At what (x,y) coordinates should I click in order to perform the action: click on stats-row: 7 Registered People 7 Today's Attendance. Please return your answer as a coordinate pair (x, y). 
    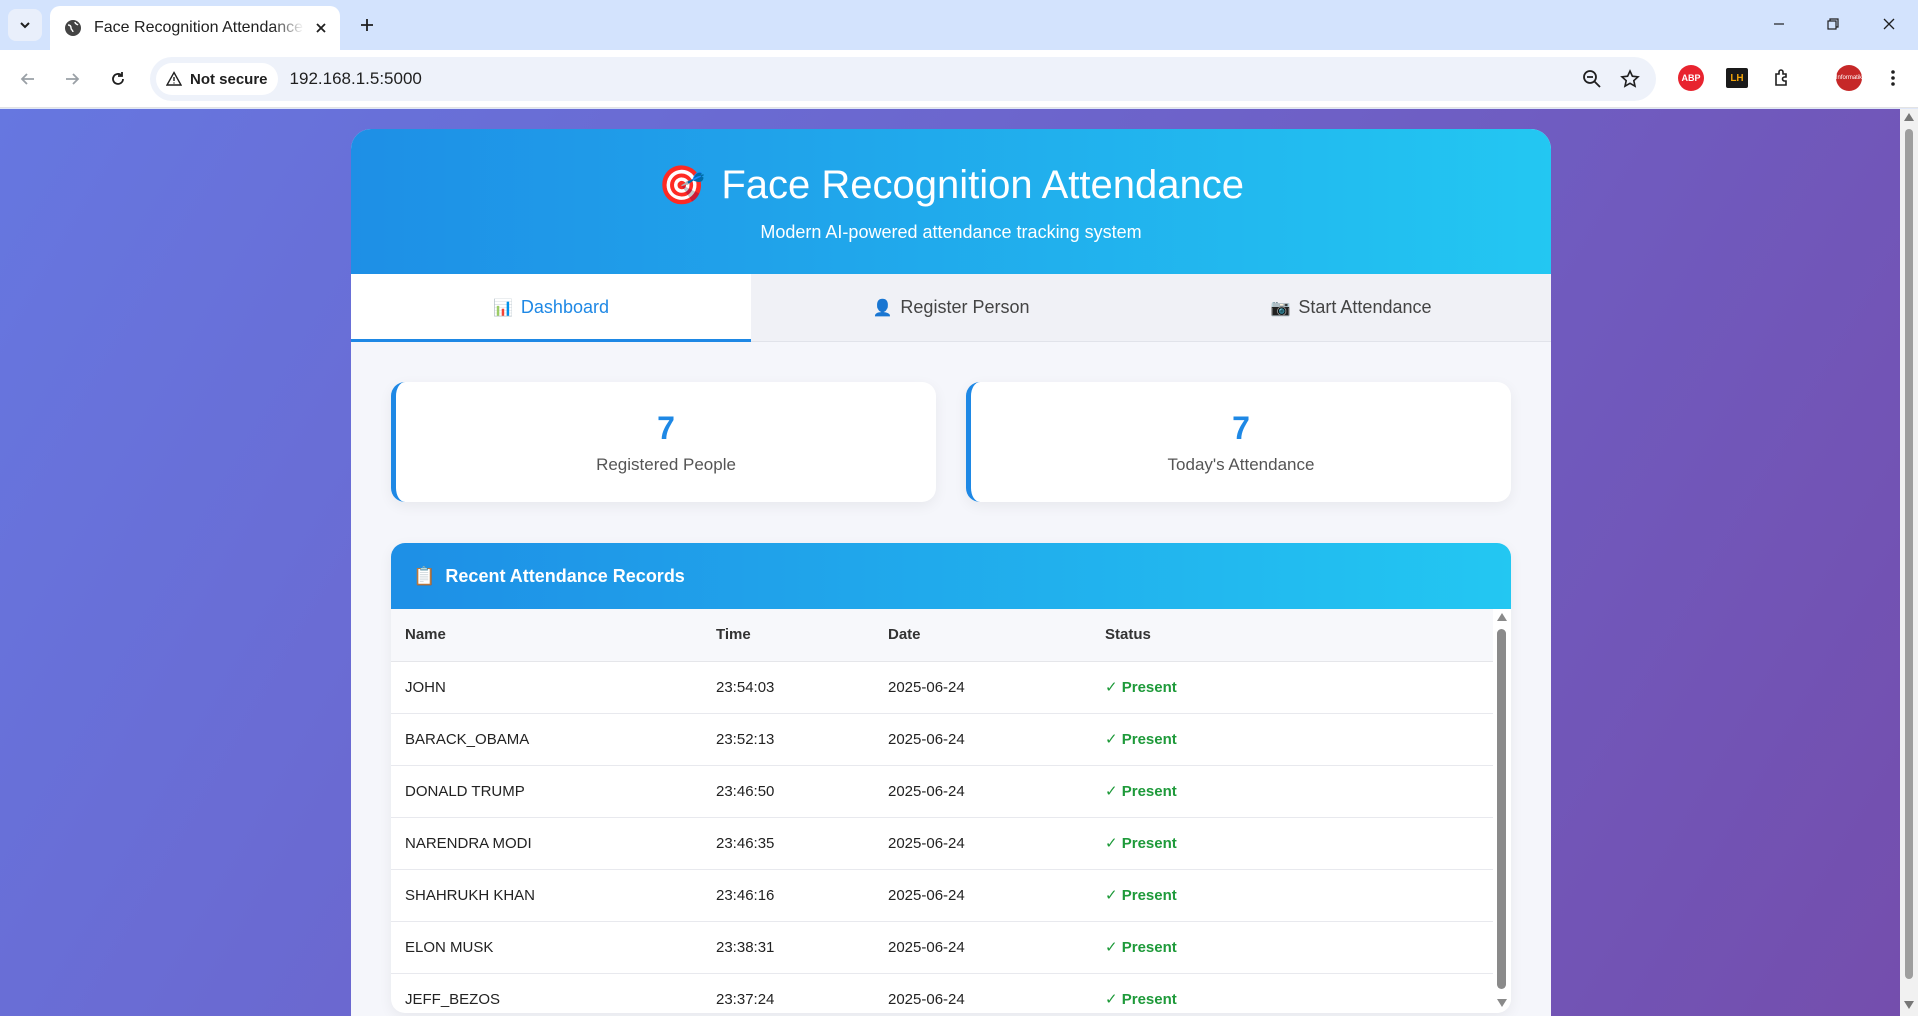
    Looking at the image, I should click on (951, 422).